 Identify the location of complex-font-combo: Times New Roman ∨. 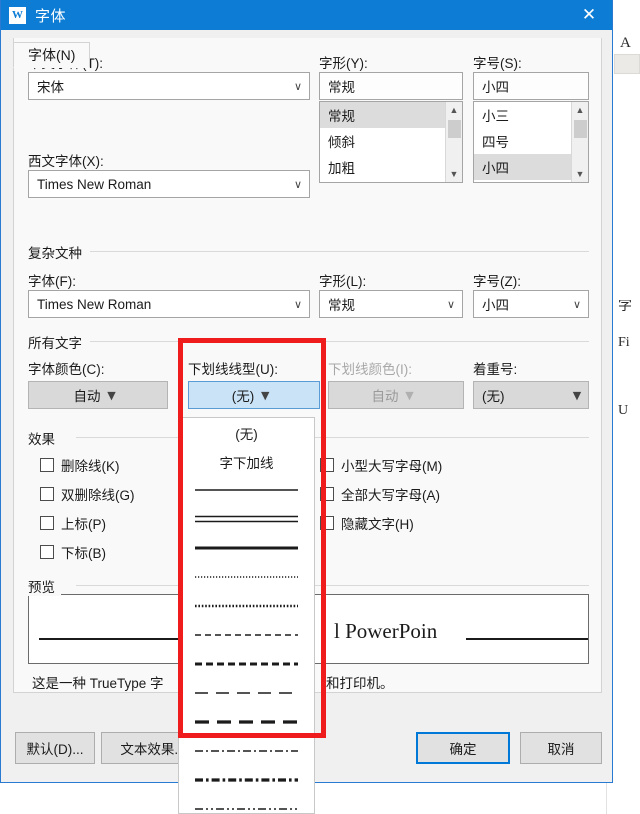
(169, 304).